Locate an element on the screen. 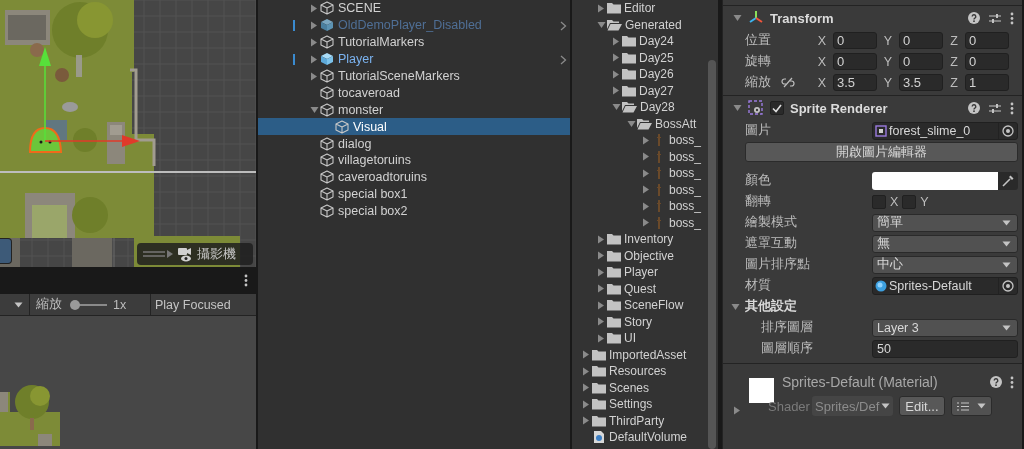 The width and height of the screenshot is (1024, 449). hierarchy-item: monster is located at coordinates (414, 110).